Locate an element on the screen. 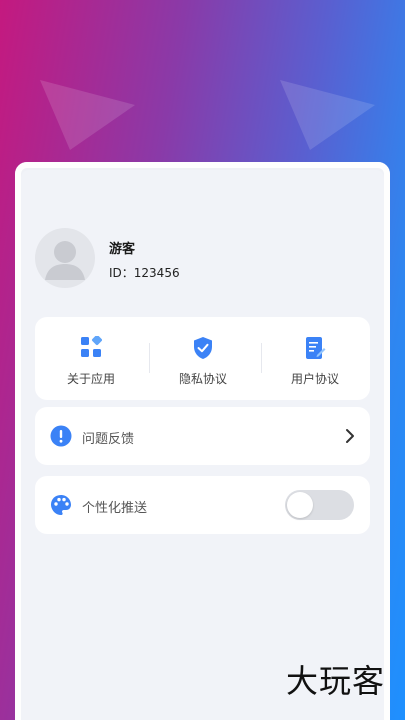  feedback-row: 问题反馈 is located at coordinates (202, 436).